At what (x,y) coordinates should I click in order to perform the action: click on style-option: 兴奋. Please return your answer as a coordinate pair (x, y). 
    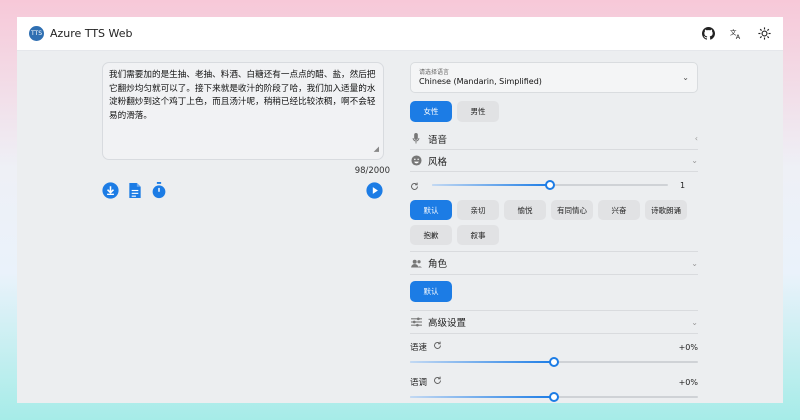
    Looking at the image, I should click on (619, 210).